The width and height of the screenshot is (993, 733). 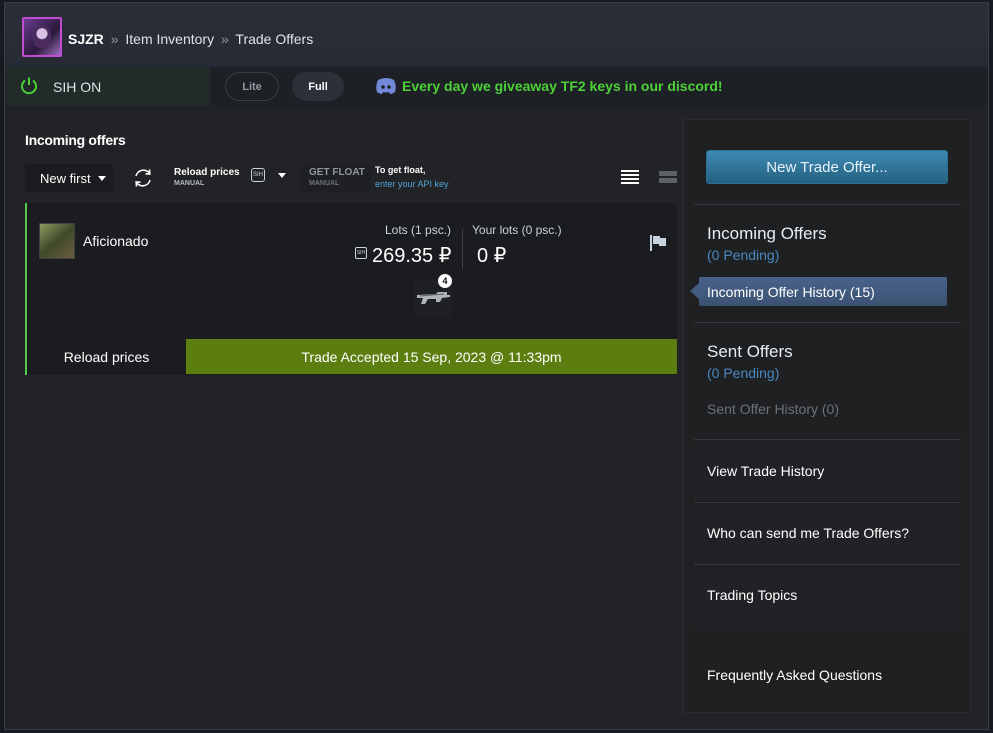 I want to click on compact-view-icon, so click(x=668, y=177).